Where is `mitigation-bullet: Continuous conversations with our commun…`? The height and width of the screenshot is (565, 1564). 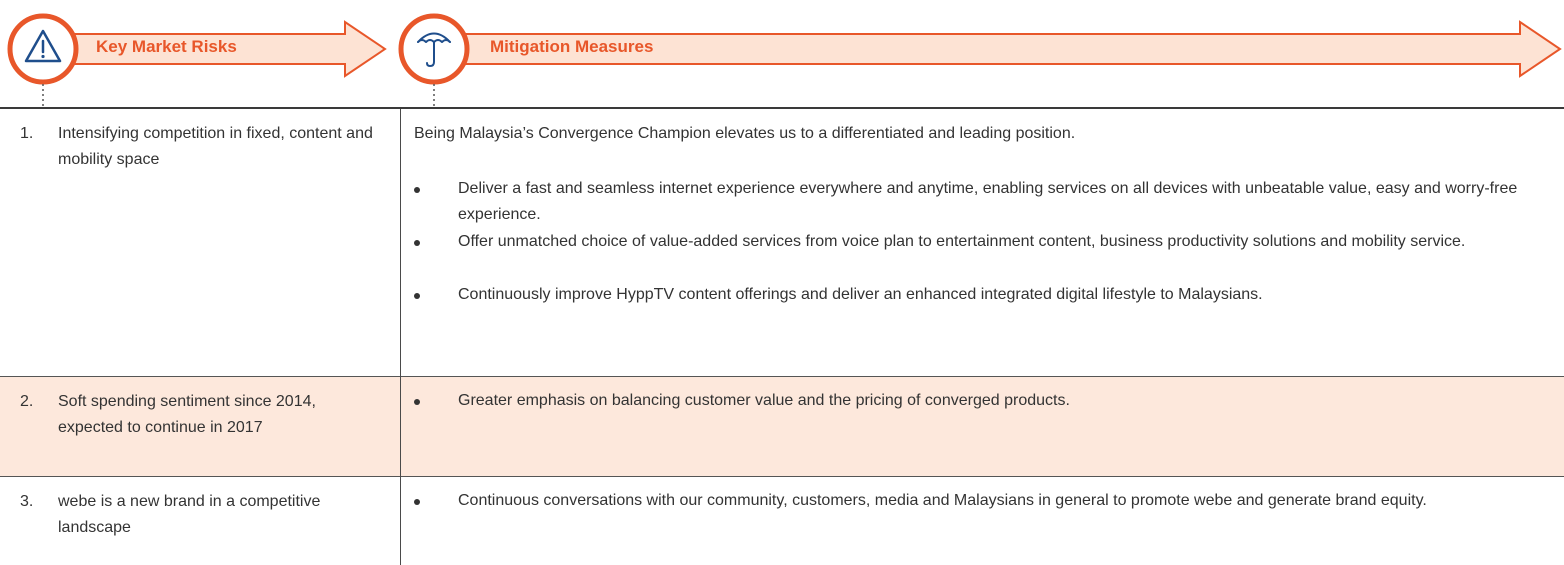 mitigation-bullet: Continuous conversations with our commun… is located at coordinates (942, 500).